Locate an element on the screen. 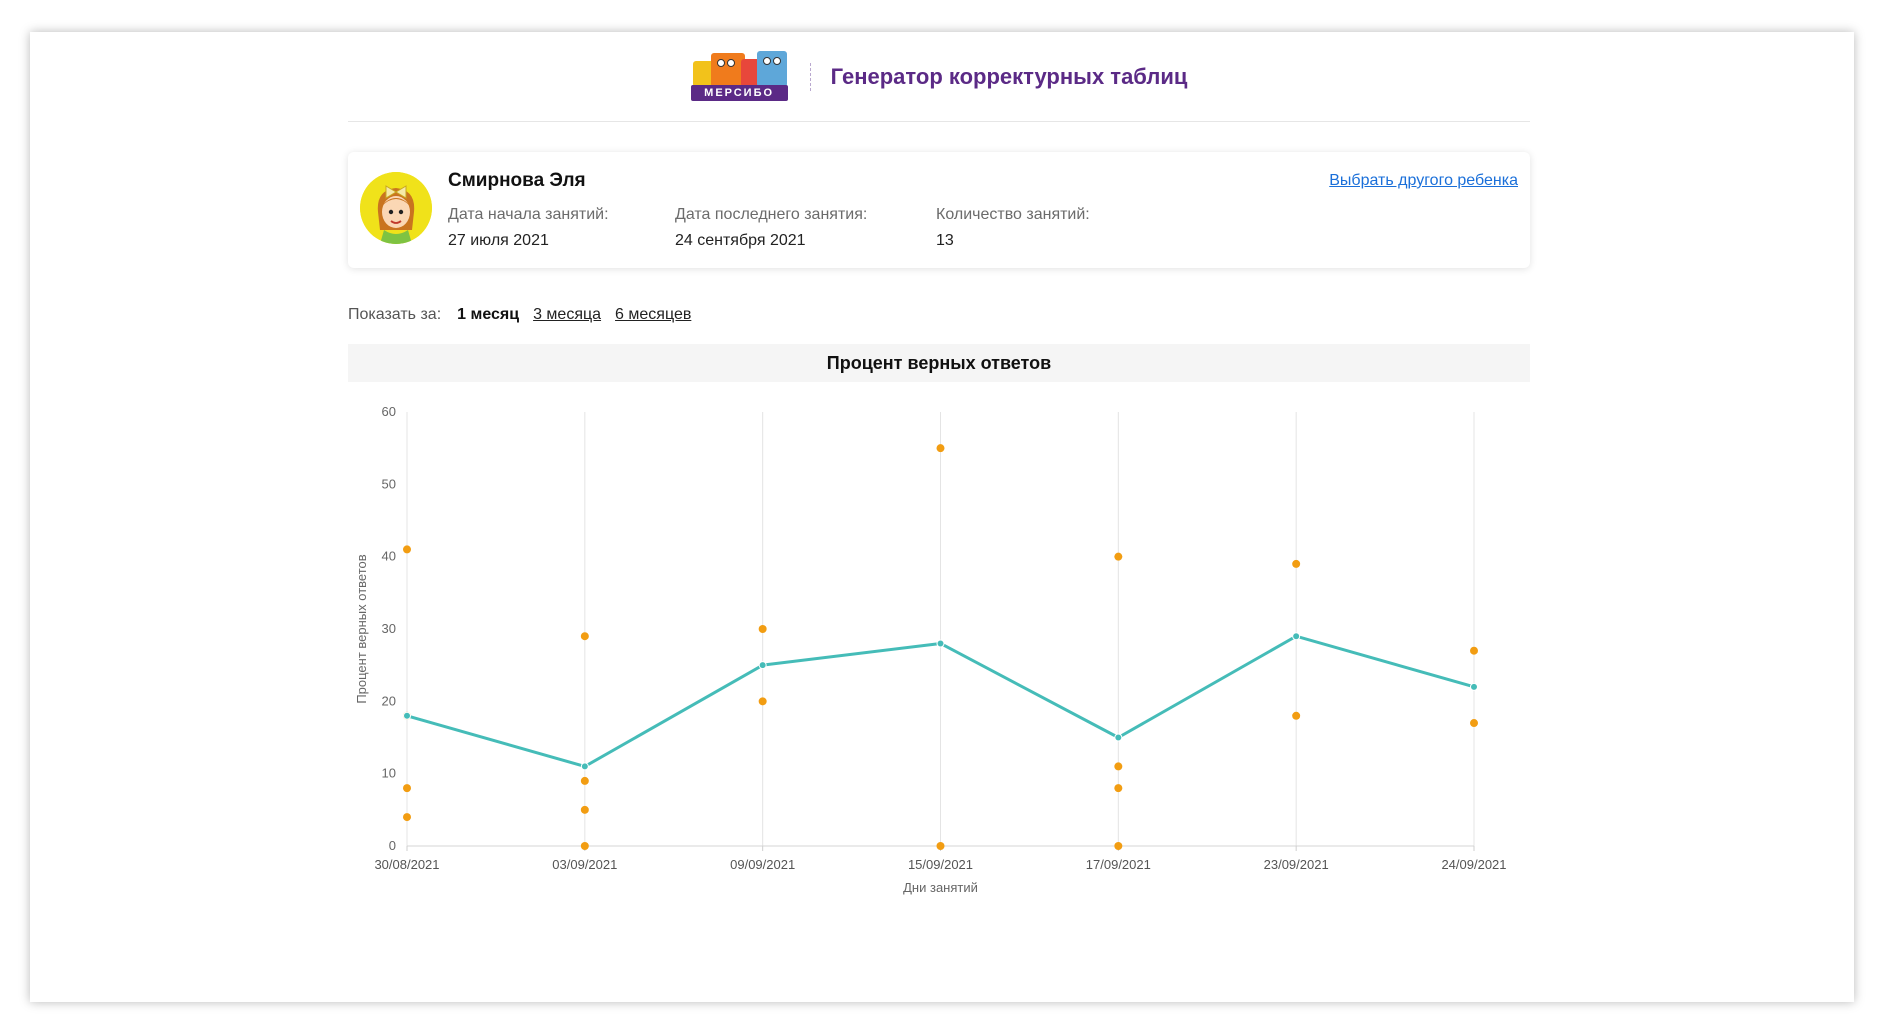  y-tick-label: 10 is located at coordinates (389, 773).